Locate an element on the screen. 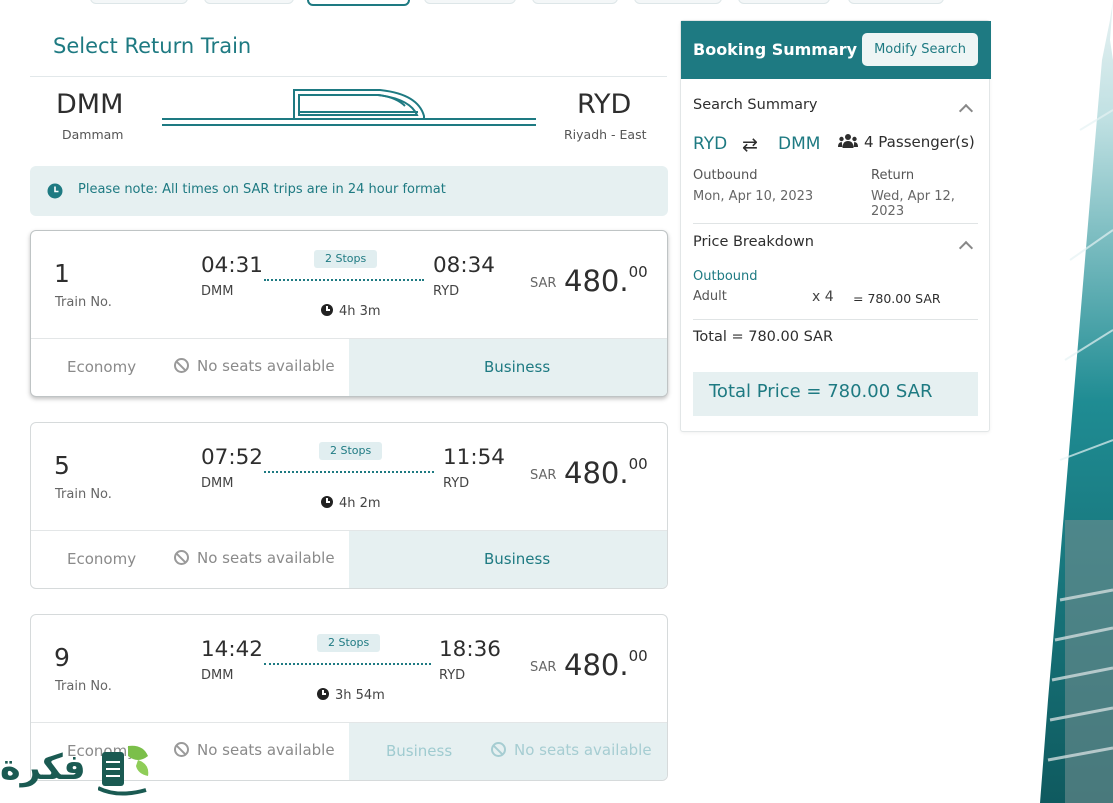 The height and width of the screenshot is (803, 1113). booking-summary-title: Booking Summary is located at coordinates (775, 49).